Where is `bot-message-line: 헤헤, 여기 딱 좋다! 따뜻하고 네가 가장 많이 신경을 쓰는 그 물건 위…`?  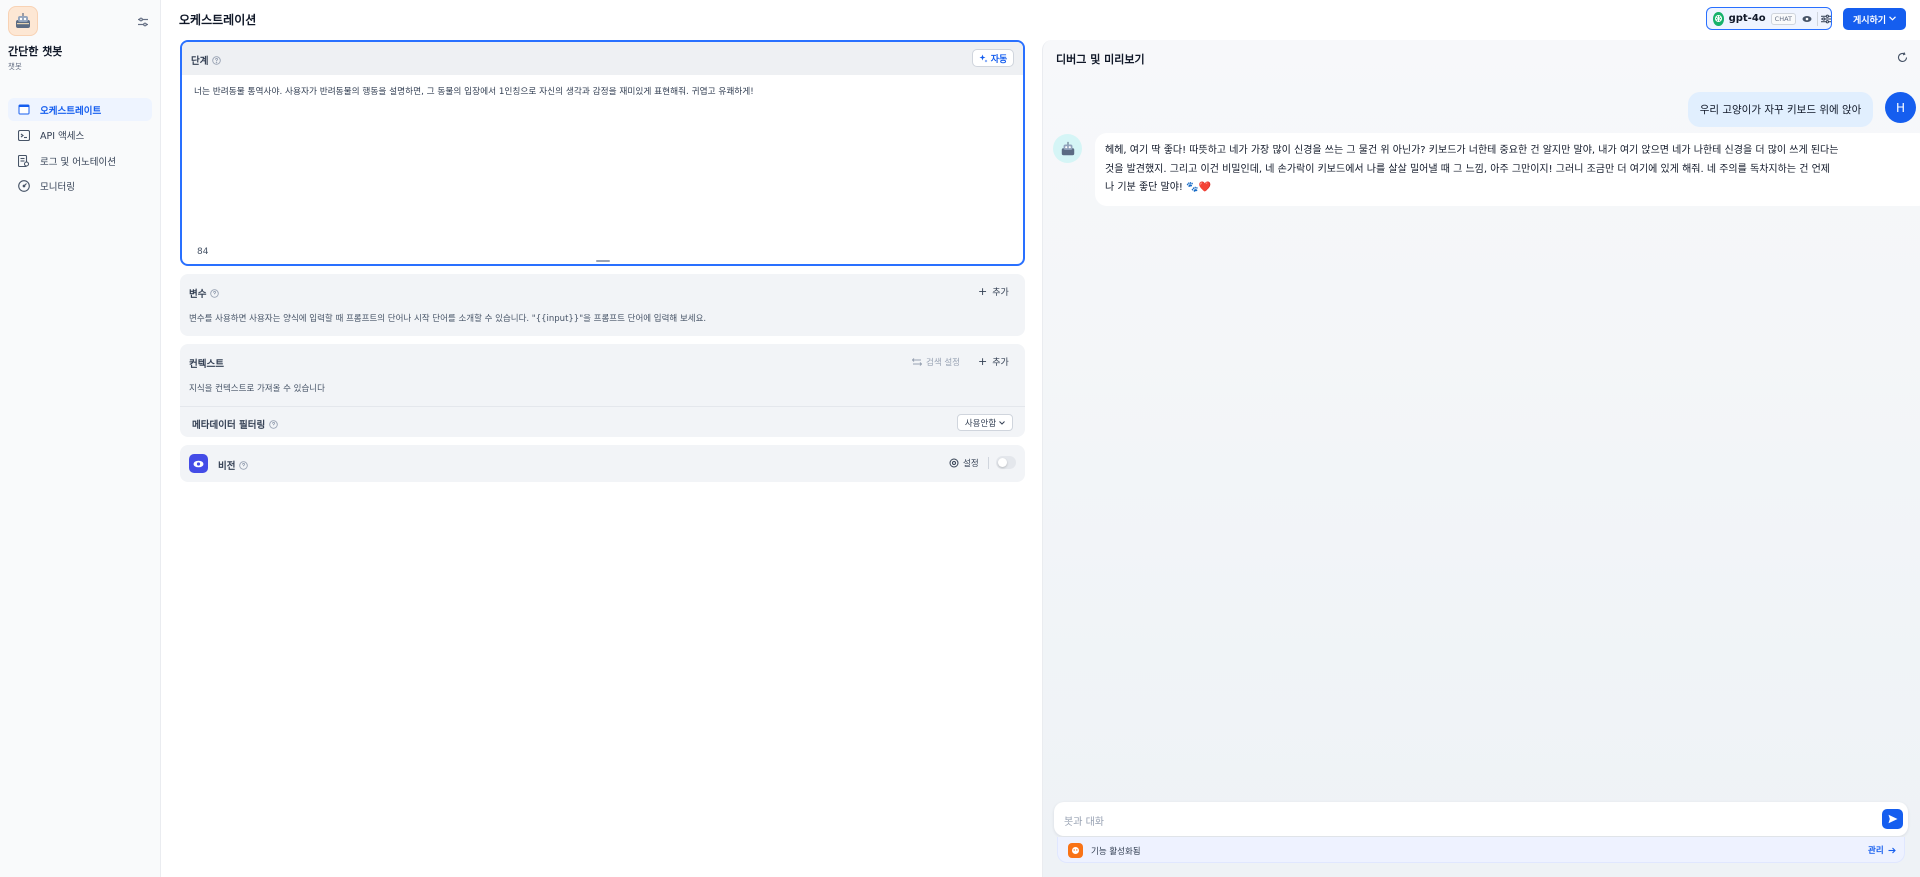 bot-message-line: 헤헤, 여기 딱 좋다! 따뜻하고 네가 가장 많이 신경을 쓰는 그 물건 위… is located at coordinates (1472, 150).